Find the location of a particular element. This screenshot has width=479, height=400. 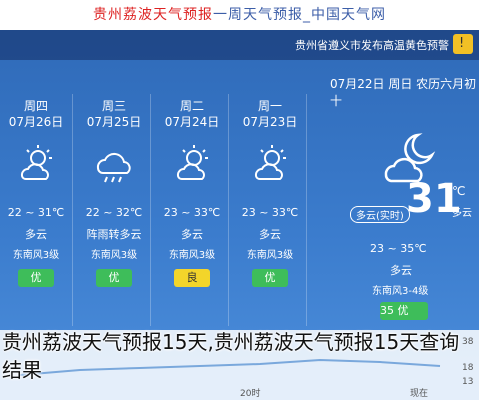

forecast-temp-range: 22 ~ 31℃ is located at coordinates (36, 212).